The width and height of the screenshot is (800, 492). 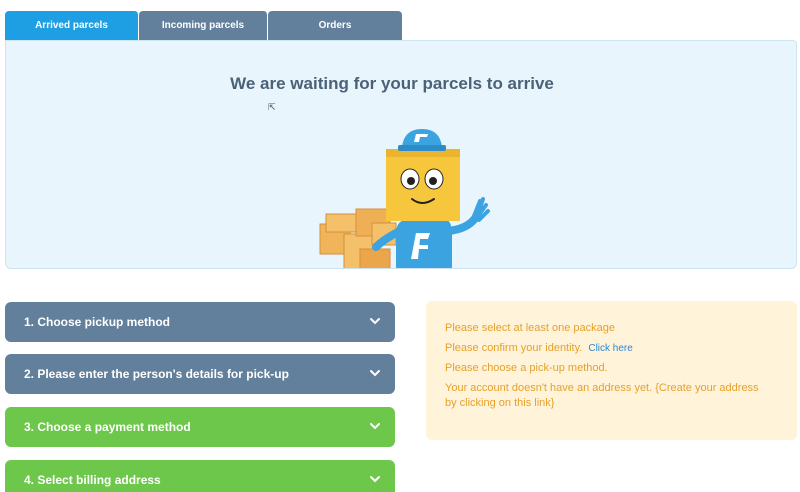 What do you see at coordinates (514, 348) in the screenshot?
I see `notice-confirm-identity: Please confirm your identity.` at bounding box center [514, 348].